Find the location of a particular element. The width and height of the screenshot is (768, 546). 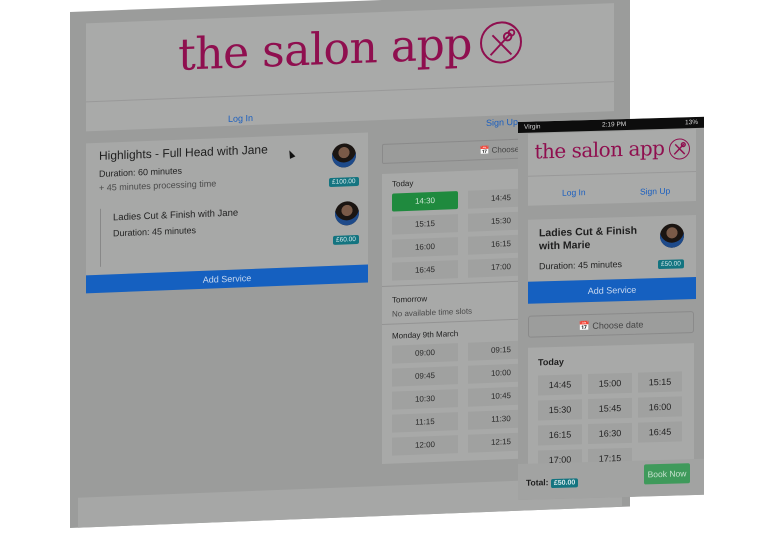

total: Total: £50.00 is located at coordinates (552, 482).